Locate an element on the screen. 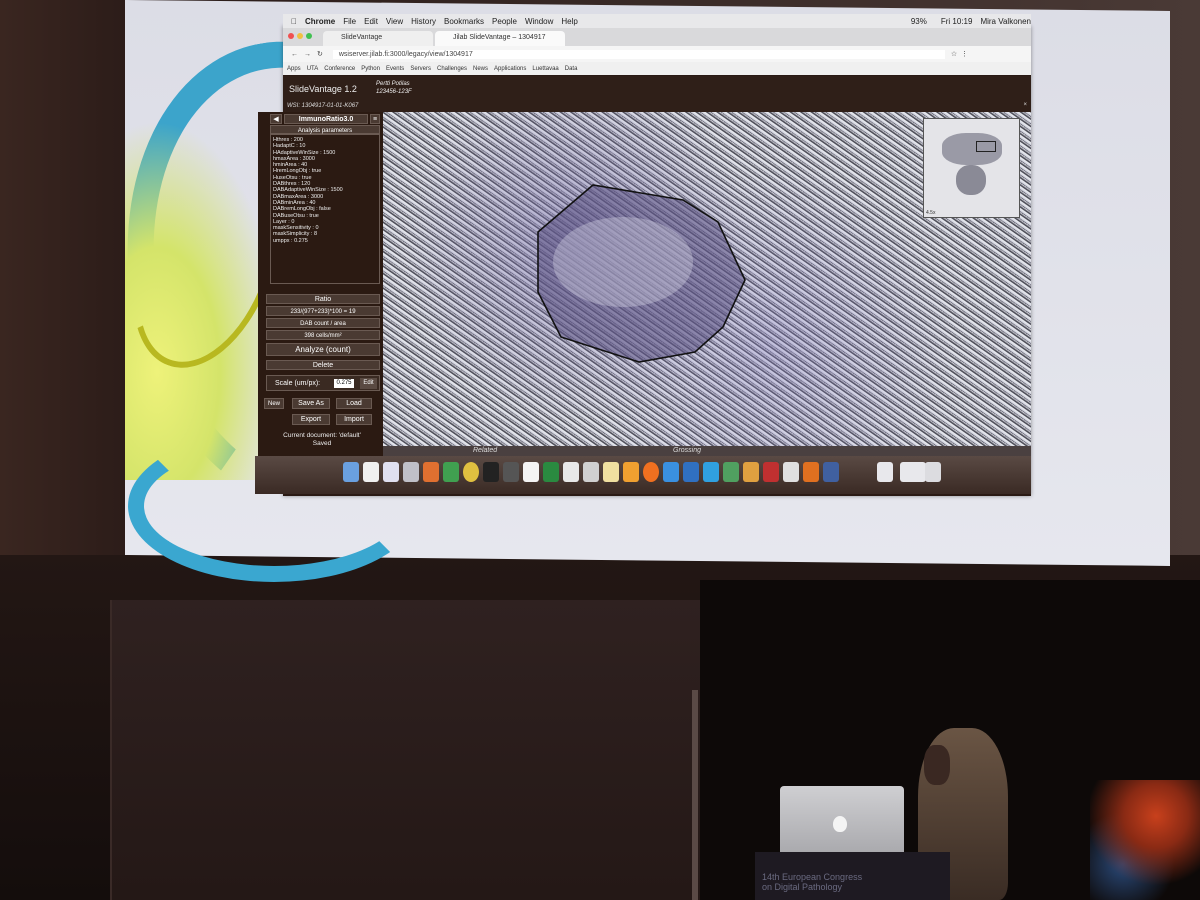 The width and height of the screenshot is (1200, 900). minimap-viewport is located at coordinates (986, 146).